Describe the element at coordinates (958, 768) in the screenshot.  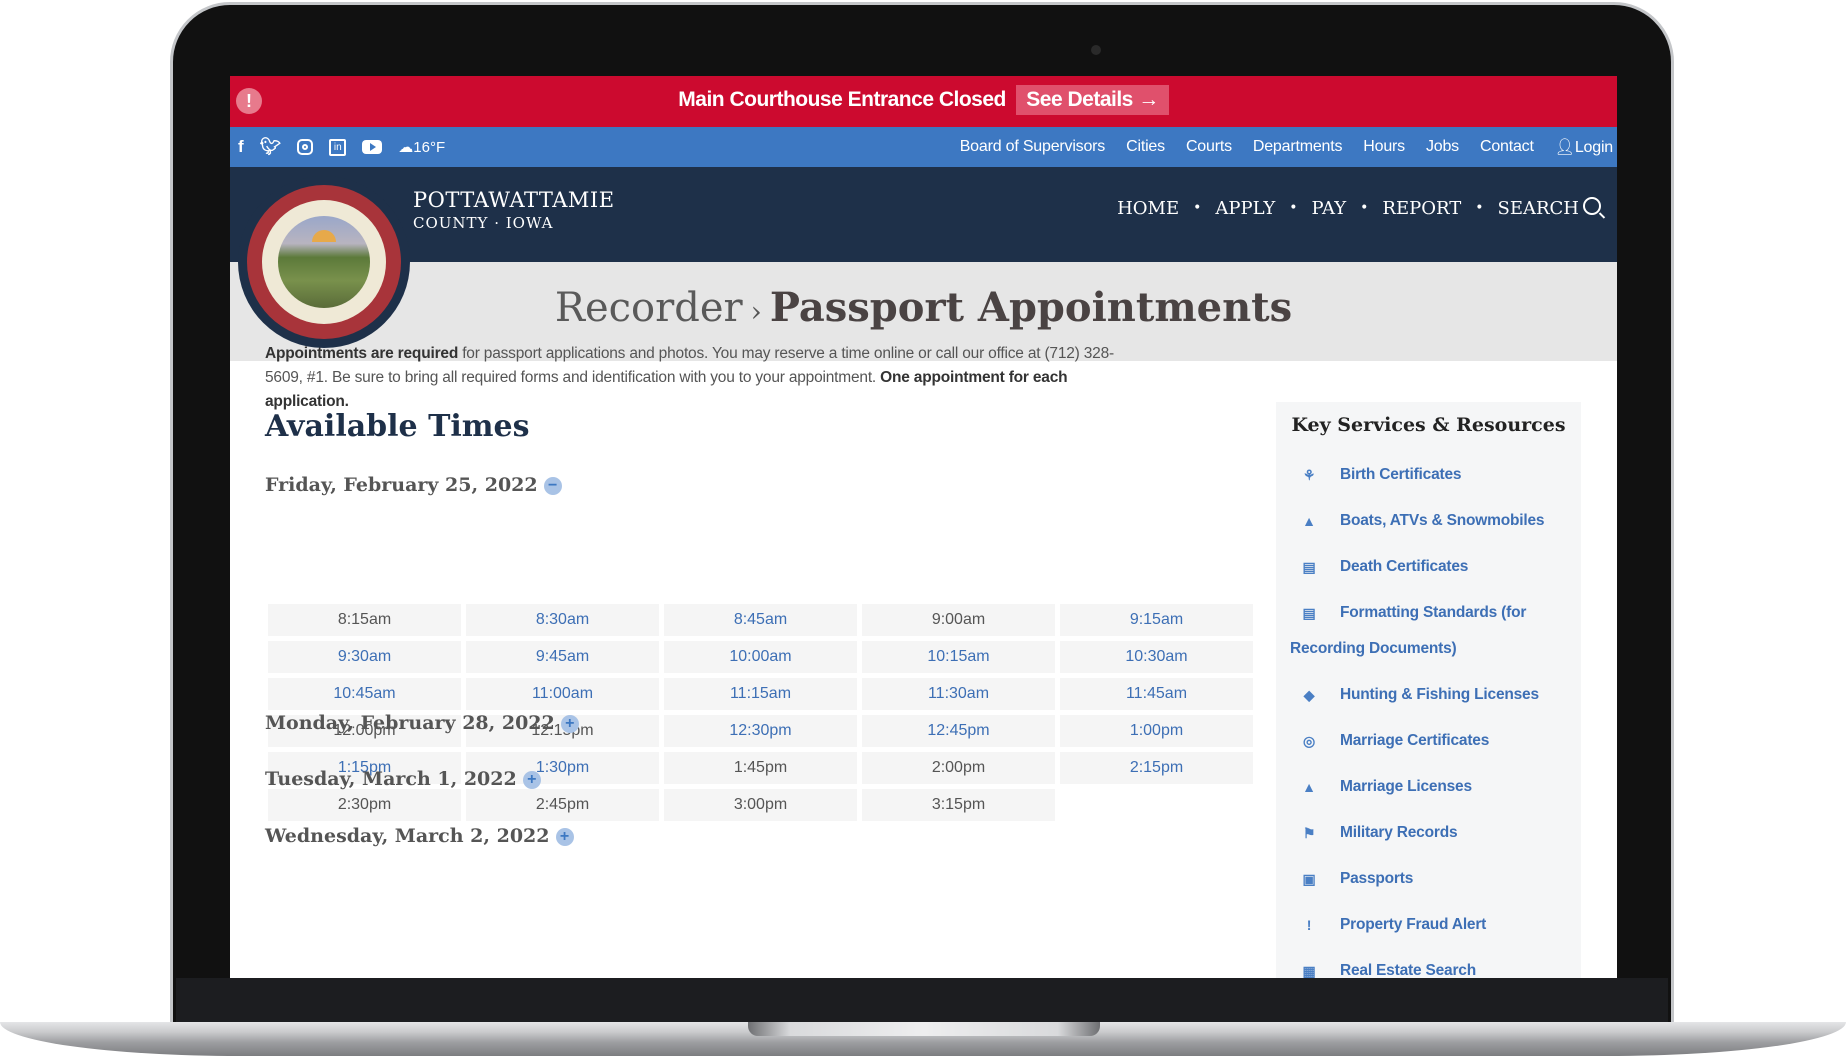
I see `time-slot-unavailable: 2:00pm` at that location.